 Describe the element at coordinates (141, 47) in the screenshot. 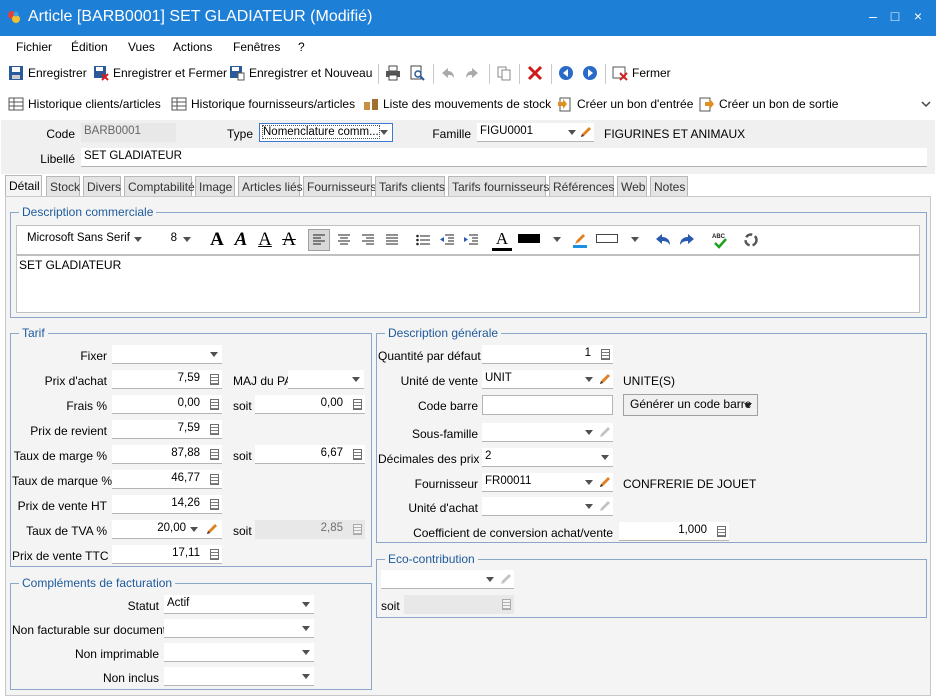

I see `menu-vues: Vues` at that location.